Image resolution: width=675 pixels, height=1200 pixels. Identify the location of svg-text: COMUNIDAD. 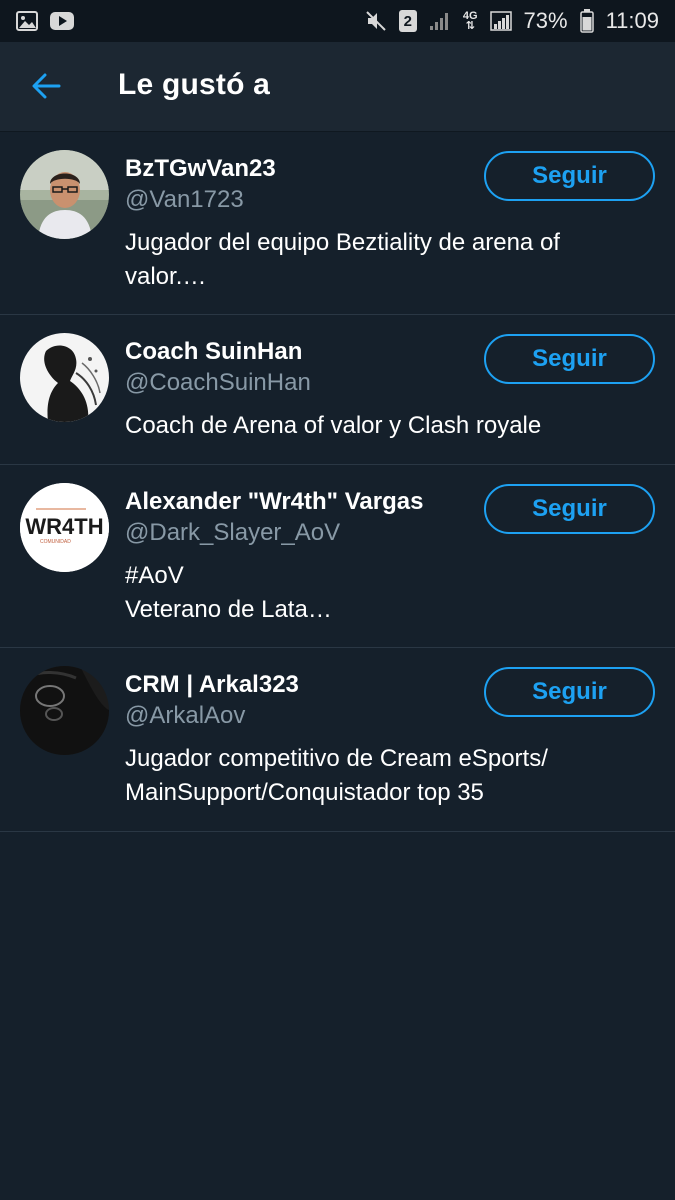
(55, 542).